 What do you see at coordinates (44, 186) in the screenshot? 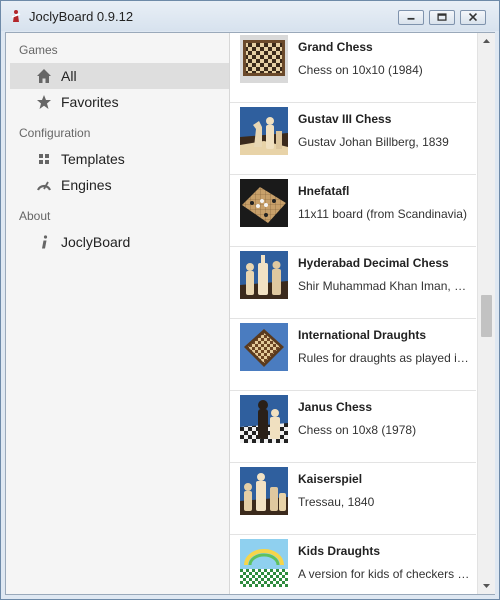
I see `gauge-icon` at bounding box center [44, 186].